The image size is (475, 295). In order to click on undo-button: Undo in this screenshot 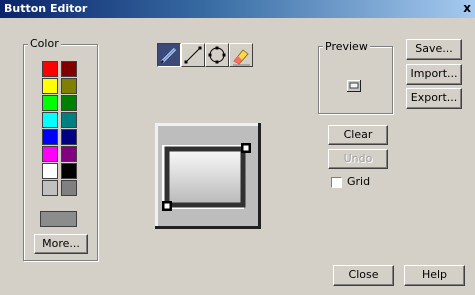, I will do `click(358, 159)`.